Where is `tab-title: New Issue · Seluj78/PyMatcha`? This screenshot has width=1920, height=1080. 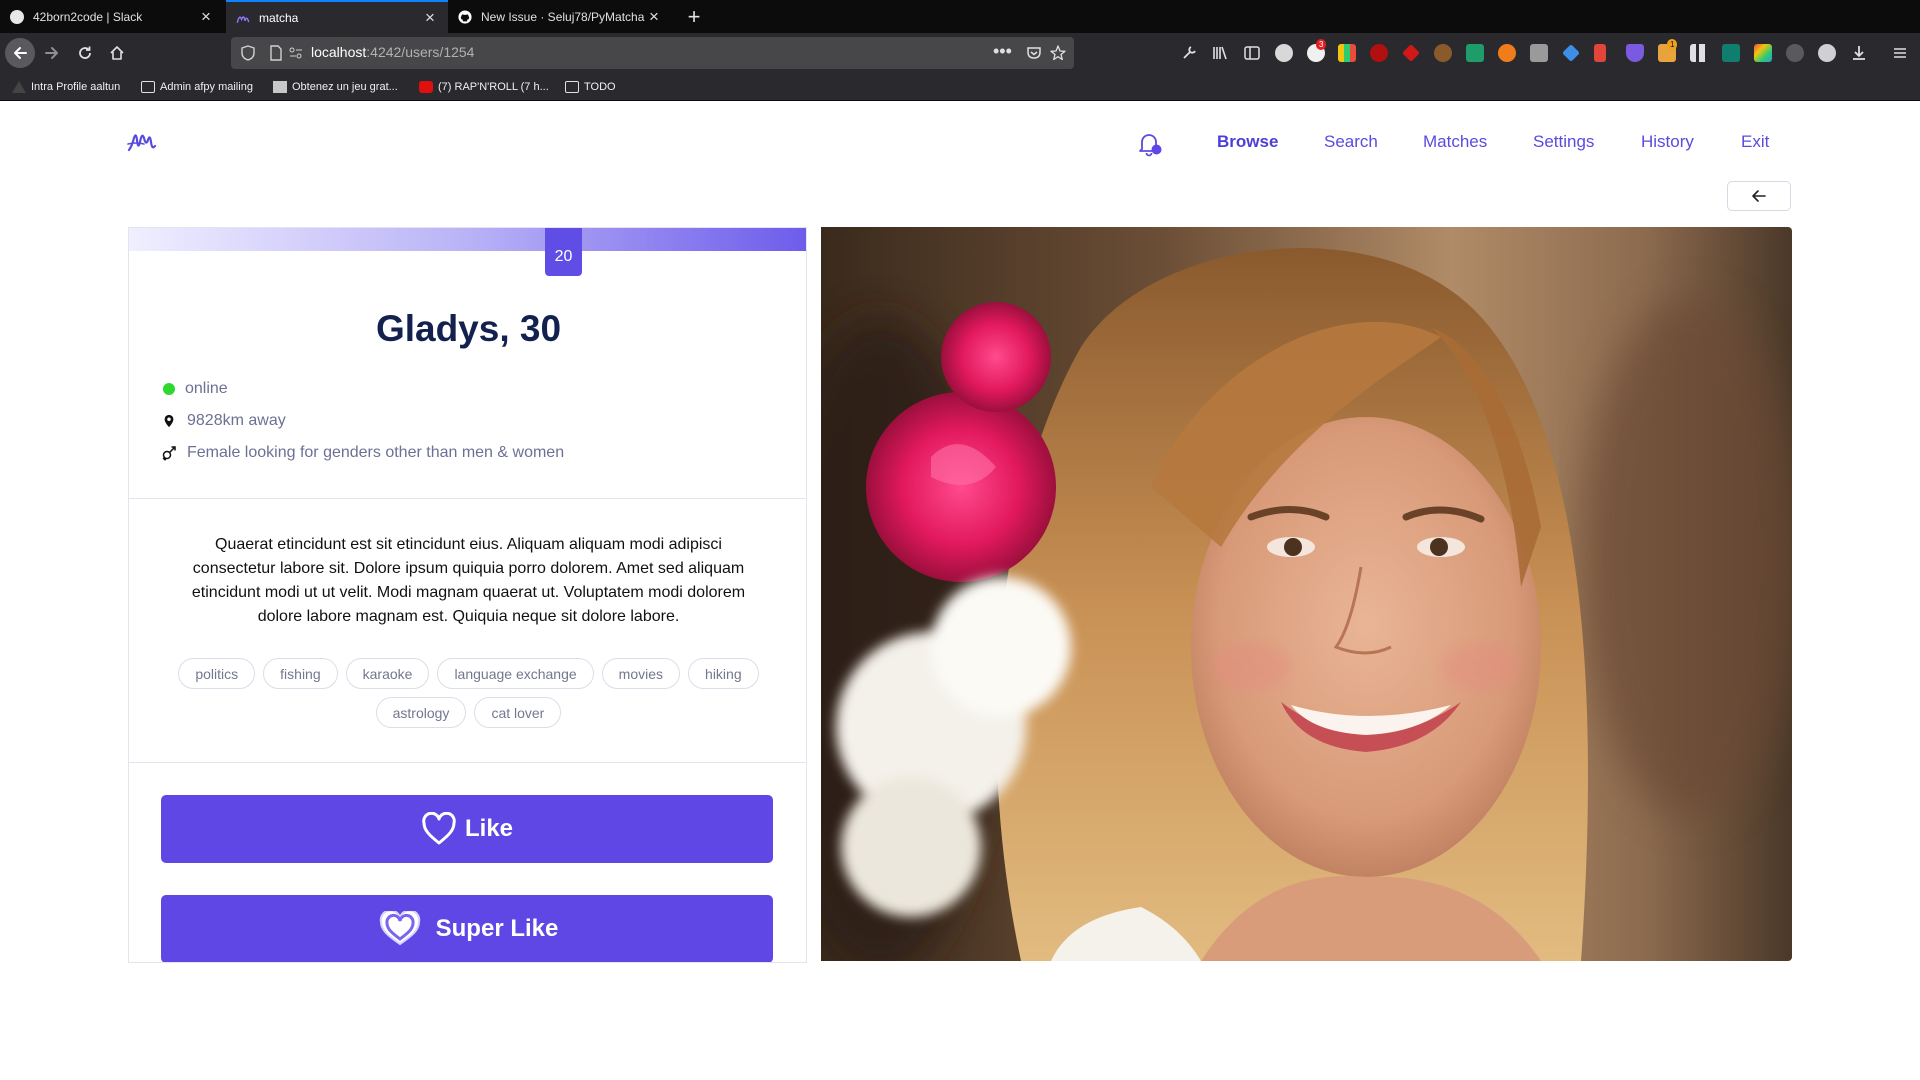 tab-title: New Issue · Seluj78/PyMatcha is located at coordinates (563, 16).